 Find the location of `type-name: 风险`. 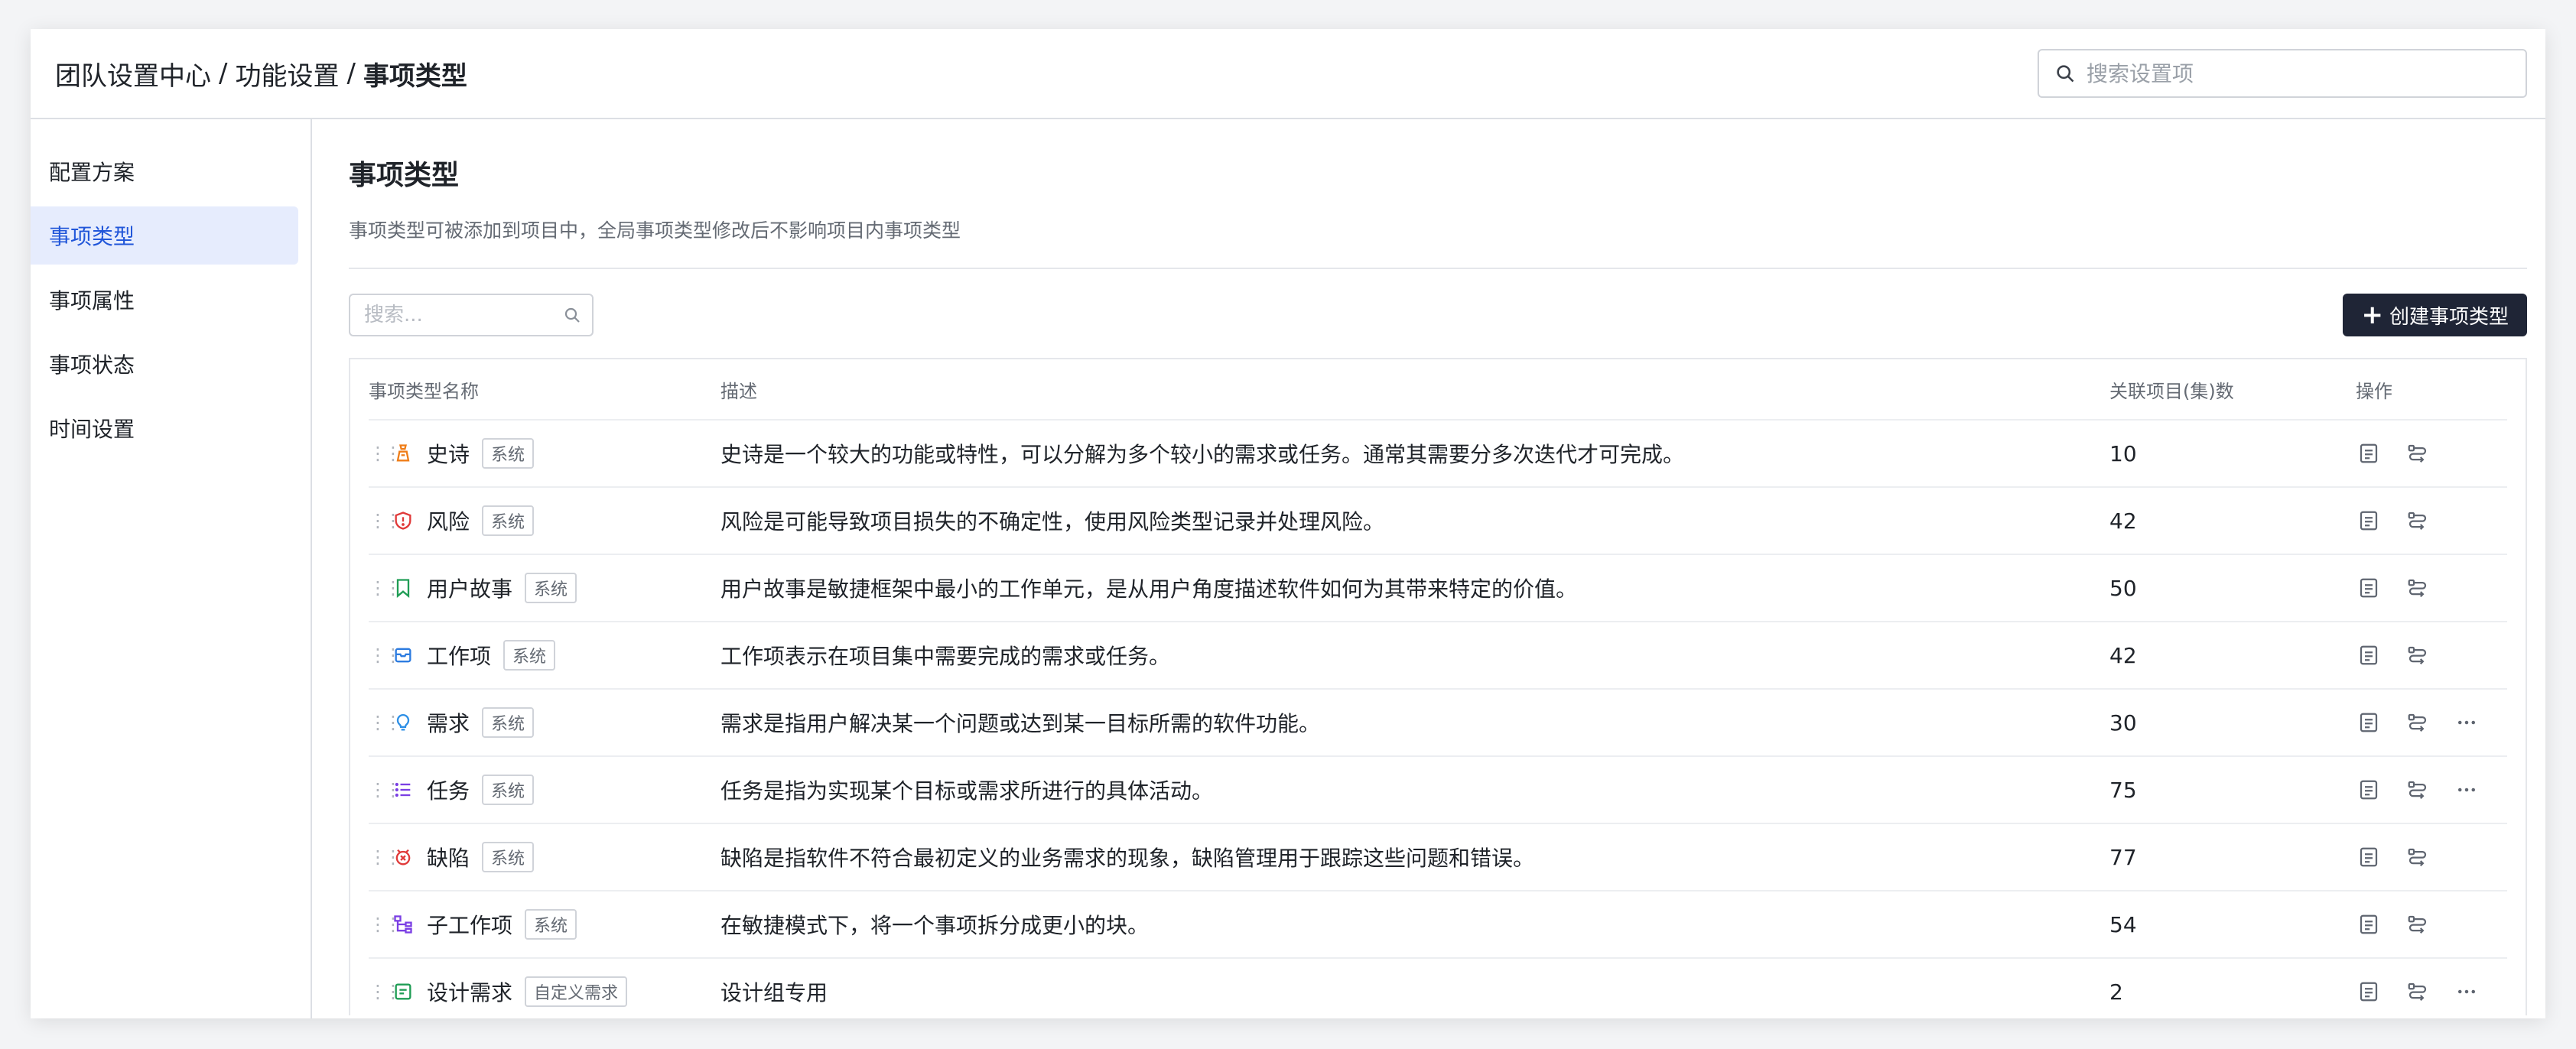

type-name: 风险 is located at coordinates (448, 520).